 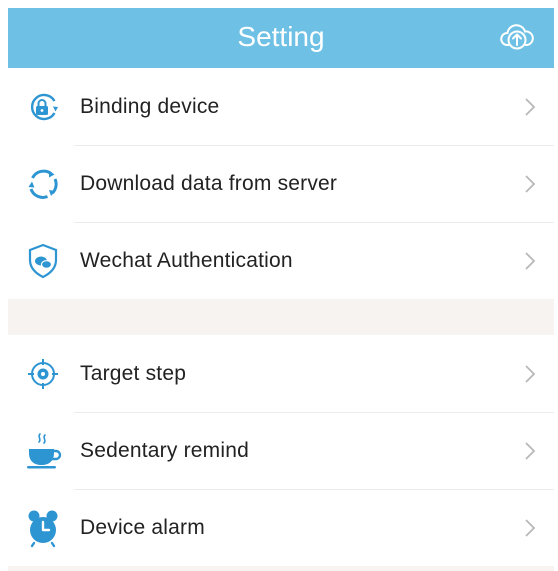 I want to click on settings-item-label: Wechat Authentication, so click(x=186, y=260).